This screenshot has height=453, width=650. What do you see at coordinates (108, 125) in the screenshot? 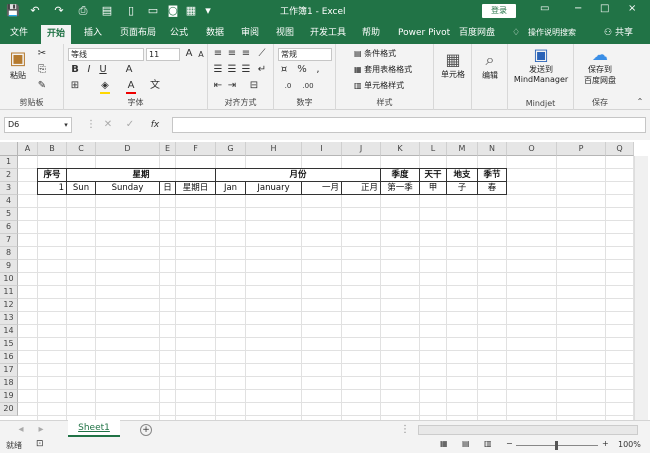
I see `cancel-icon: ✕` at bounding box center [108, 125].